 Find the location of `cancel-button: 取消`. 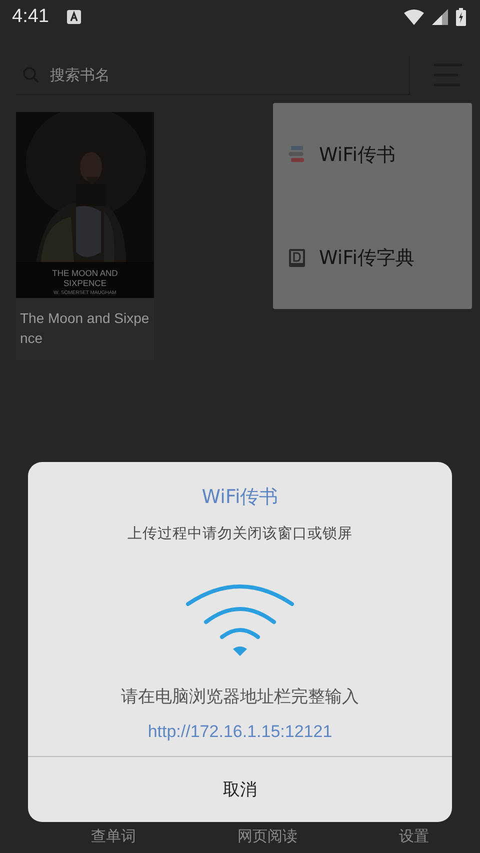

cancel-button: 取消 is located at coordinates (240, 789).